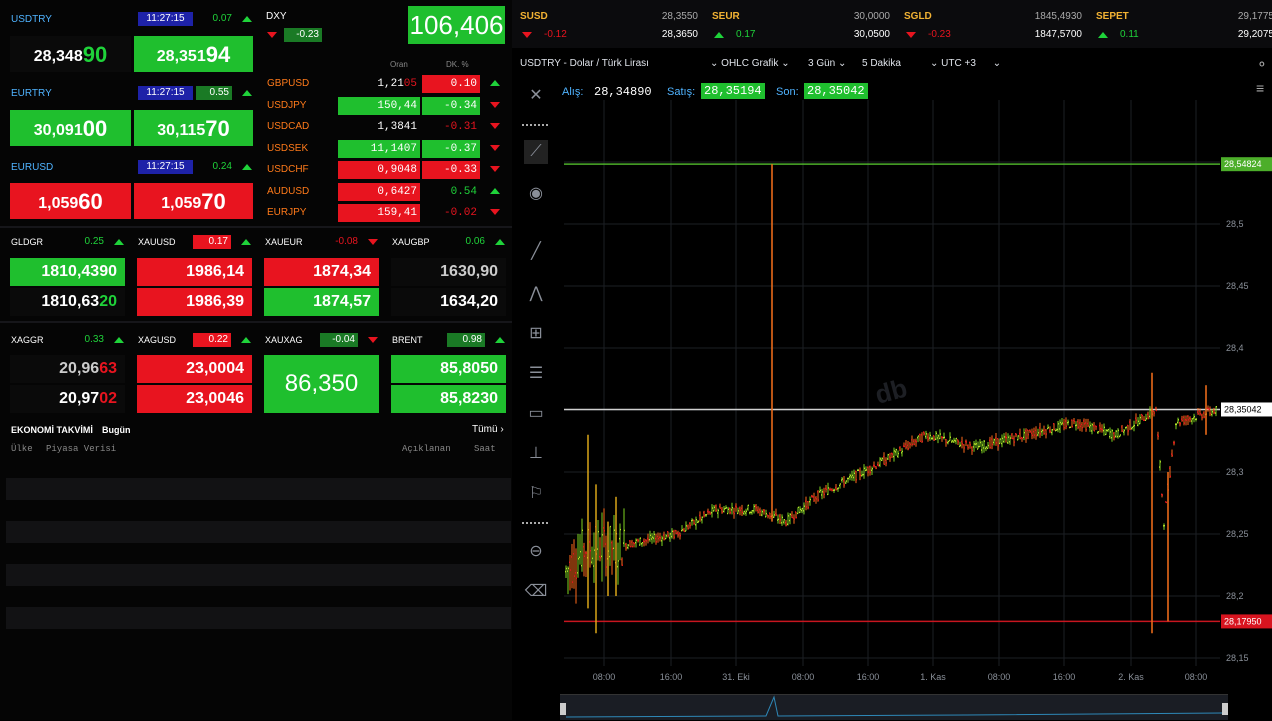 Image resolution: width=1272 pixels, height=721 pixels. What do you see at coordinates (379, 148) in the screenshot?
I see `fx-rate: 11,1407` at bounding box center [379, 148].